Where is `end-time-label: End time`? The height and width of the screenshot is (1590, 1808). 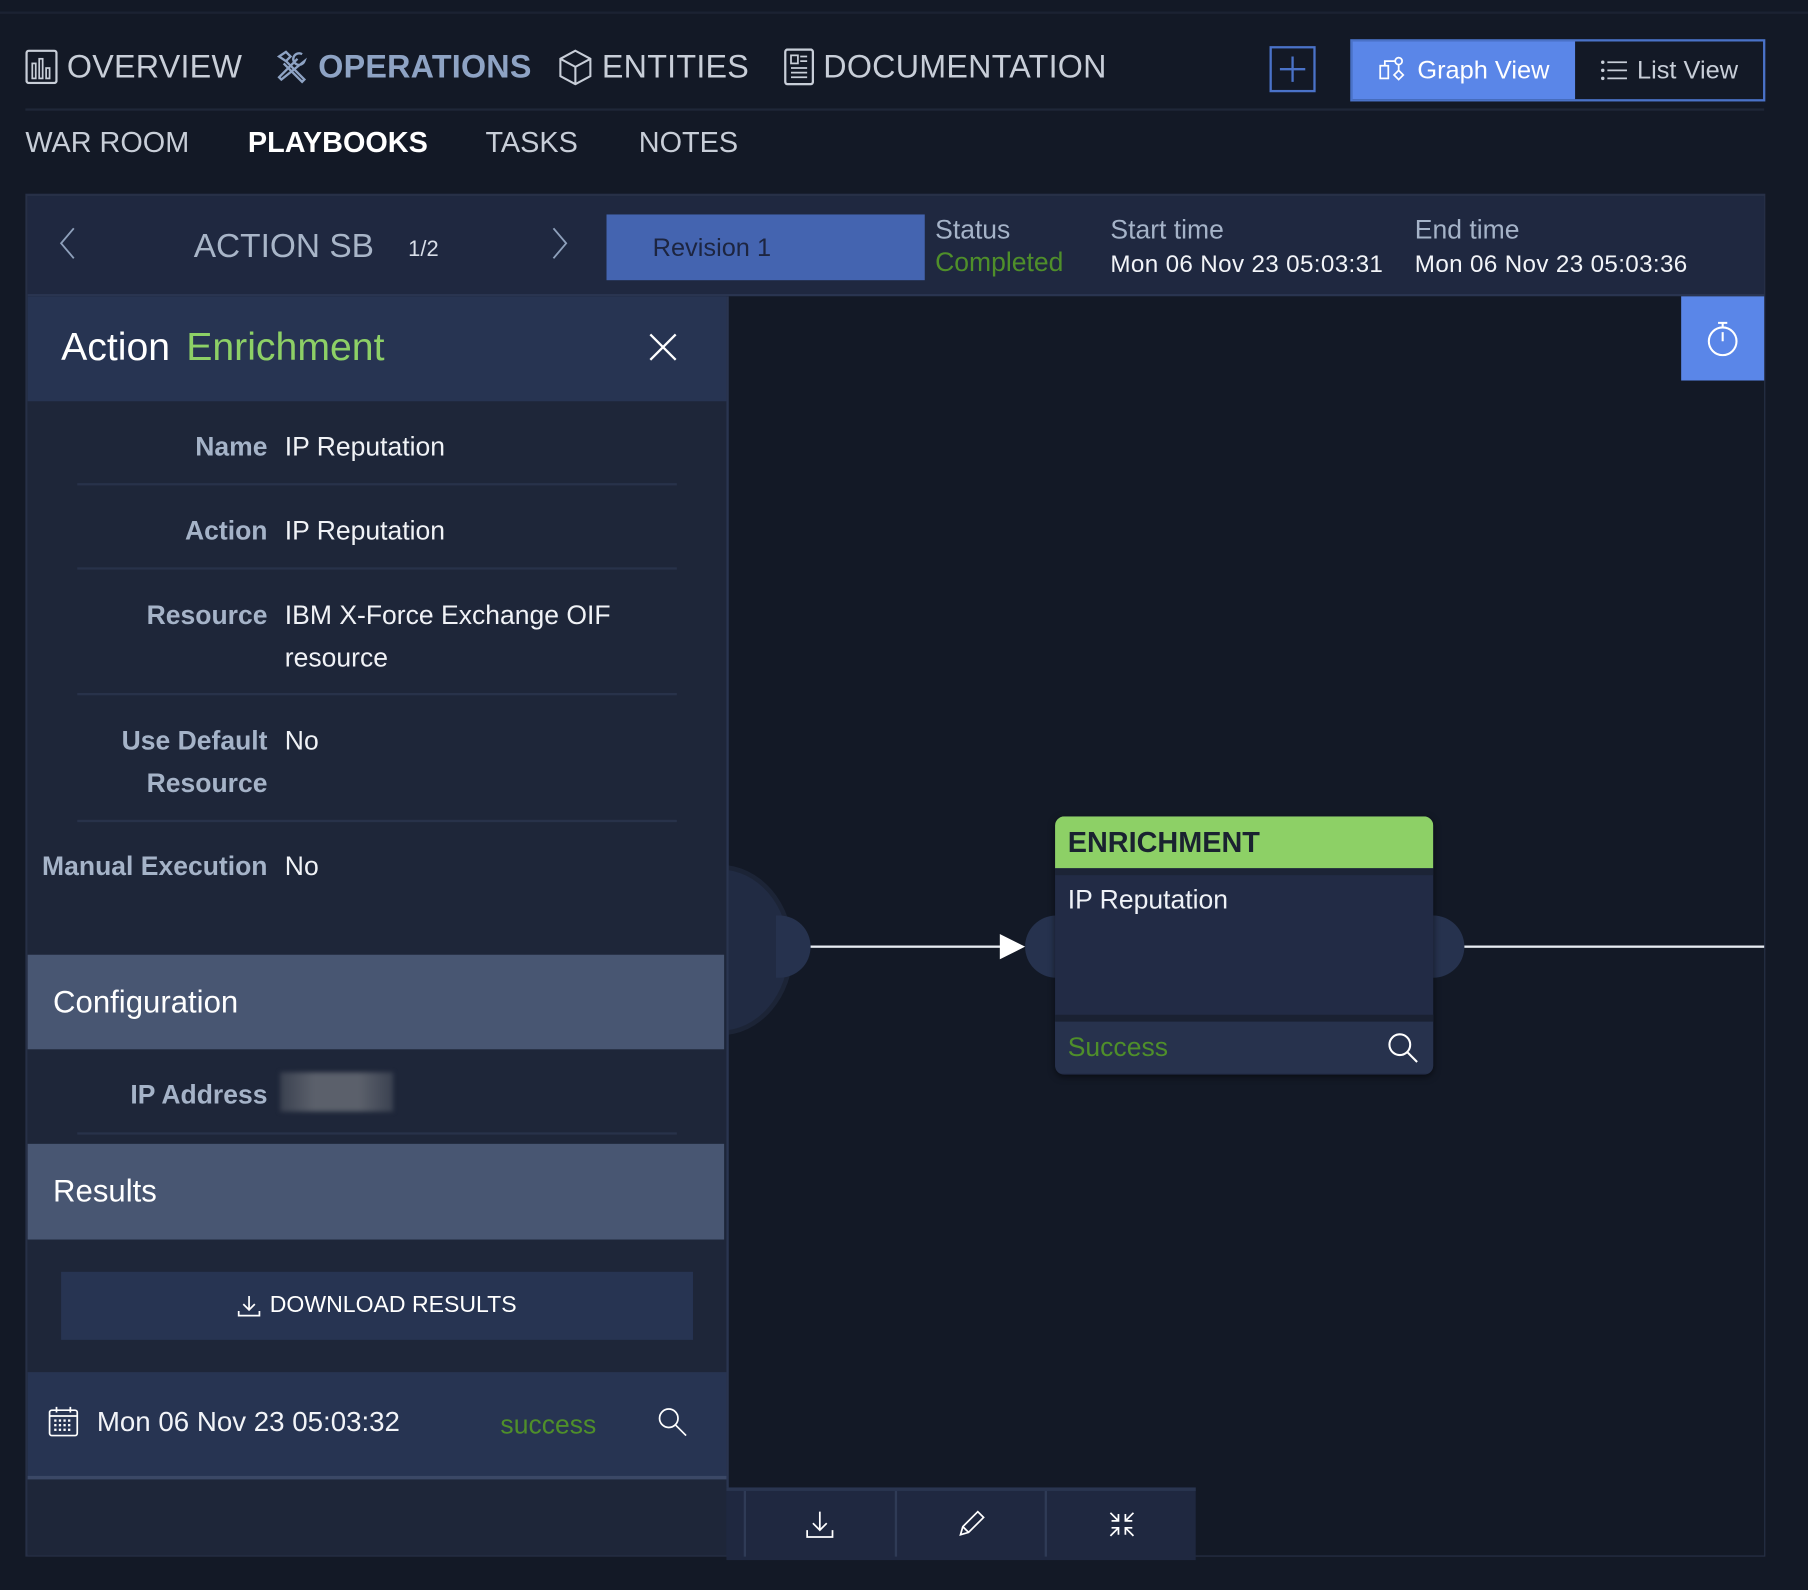
end-time-label: End time is located at coordinates (1467, 229).